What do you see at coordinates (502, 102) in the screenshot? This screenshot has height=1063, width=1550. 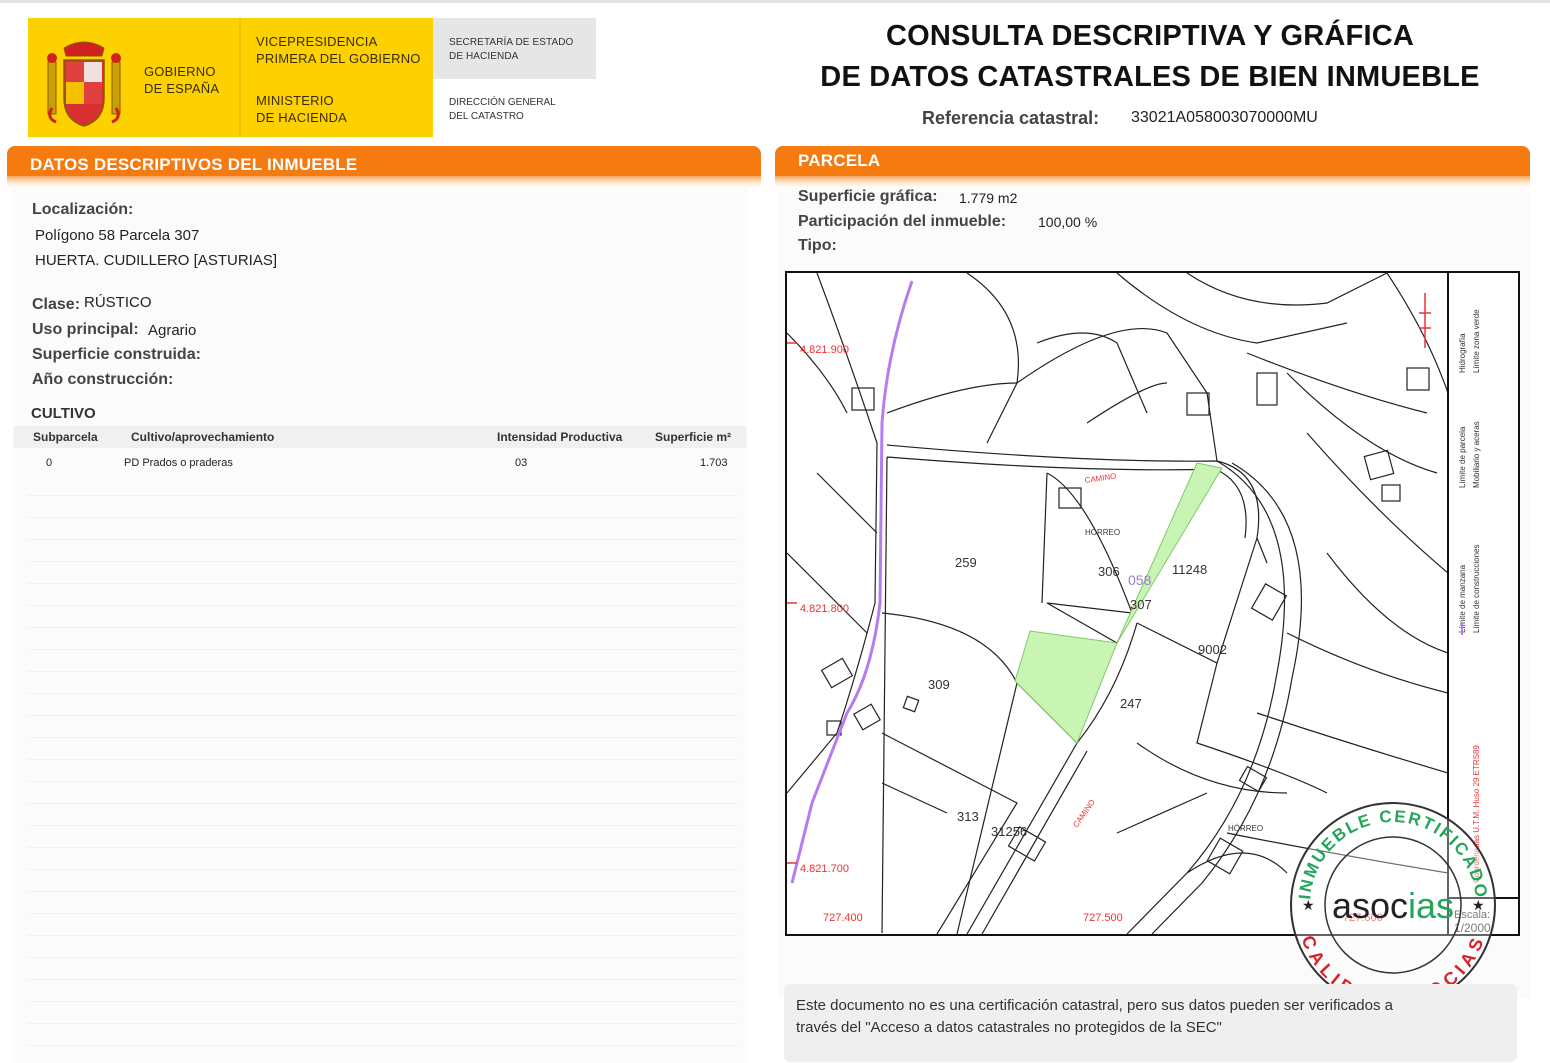 I see `direccion-line-1: DIRECCIÓN GENERAL` at bounding box center [502, 102].